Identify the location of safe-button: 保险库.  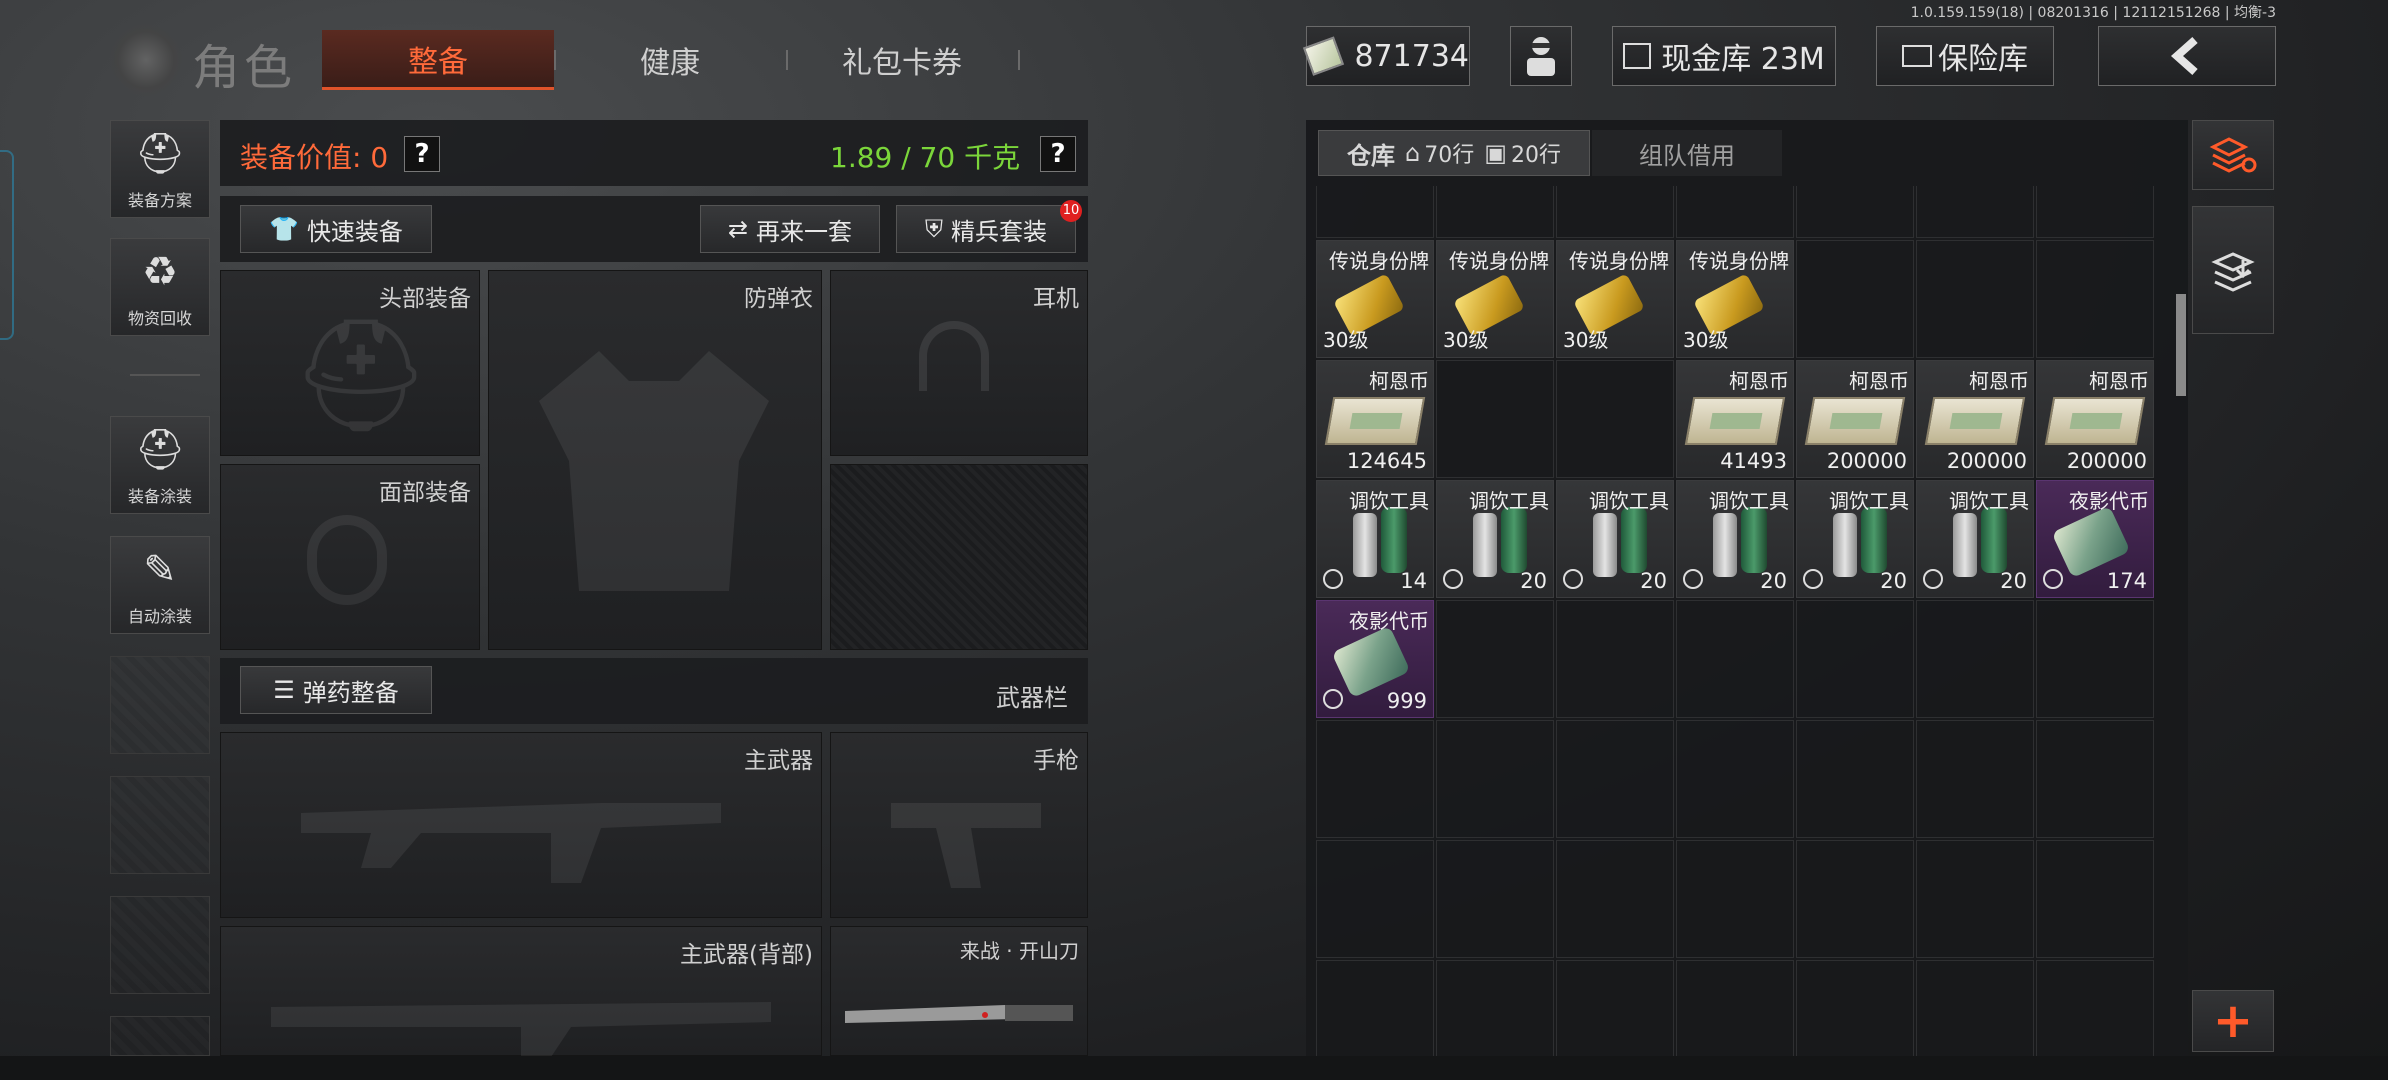
(1965, 56).